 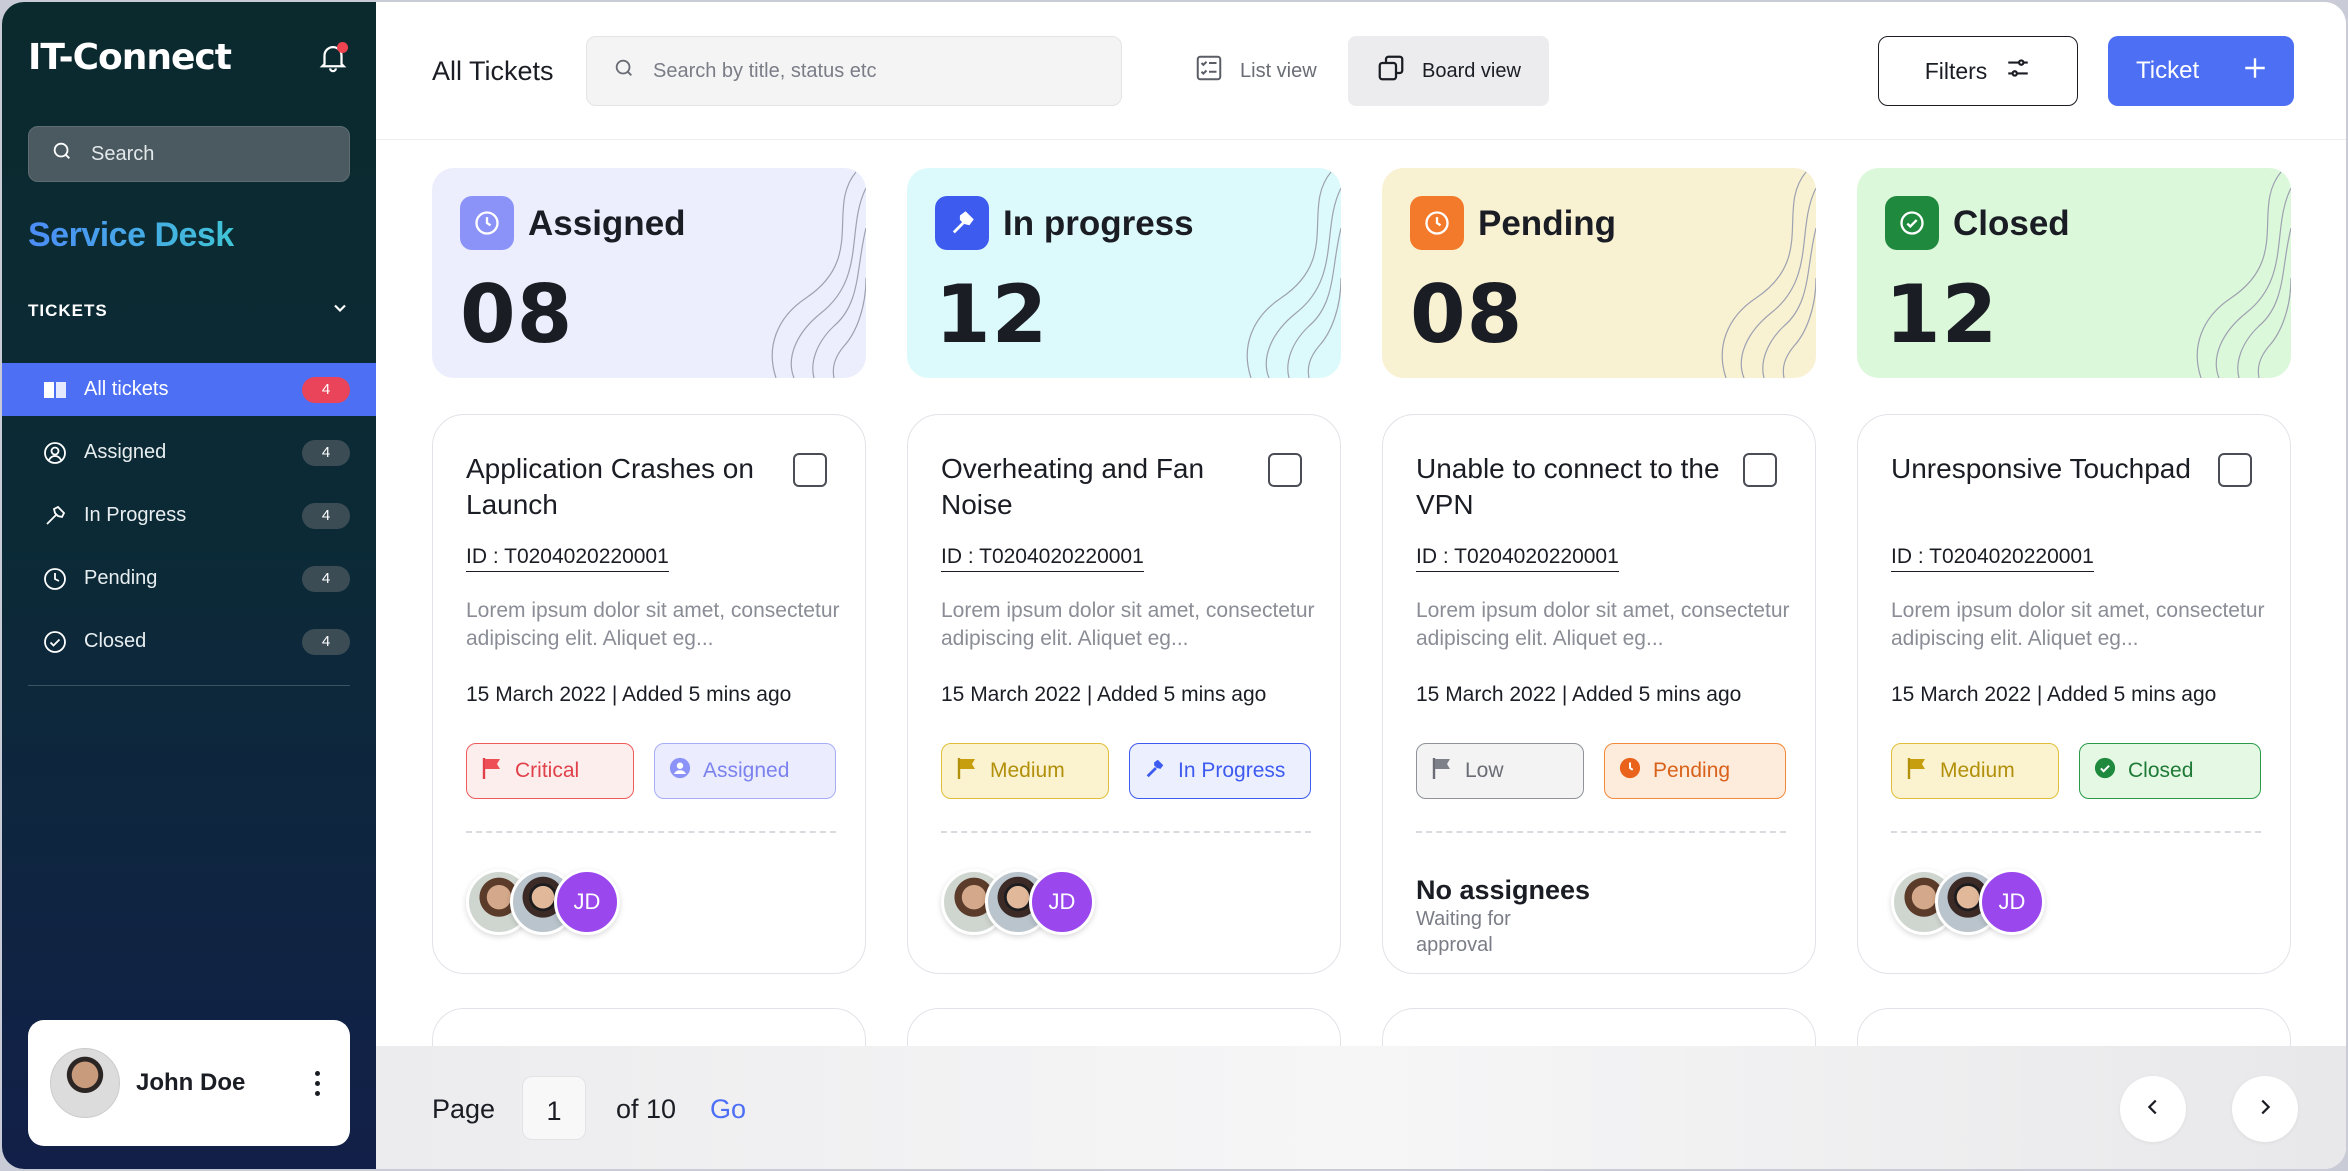 What do you see at coordinates (2255, 71) in the screenshot?
I see `plus-icon` at bounding box center [2255, 71].